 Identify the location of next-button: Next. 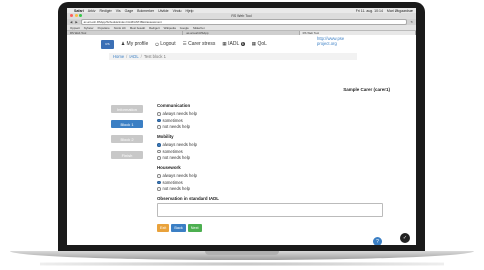
(194, 228).